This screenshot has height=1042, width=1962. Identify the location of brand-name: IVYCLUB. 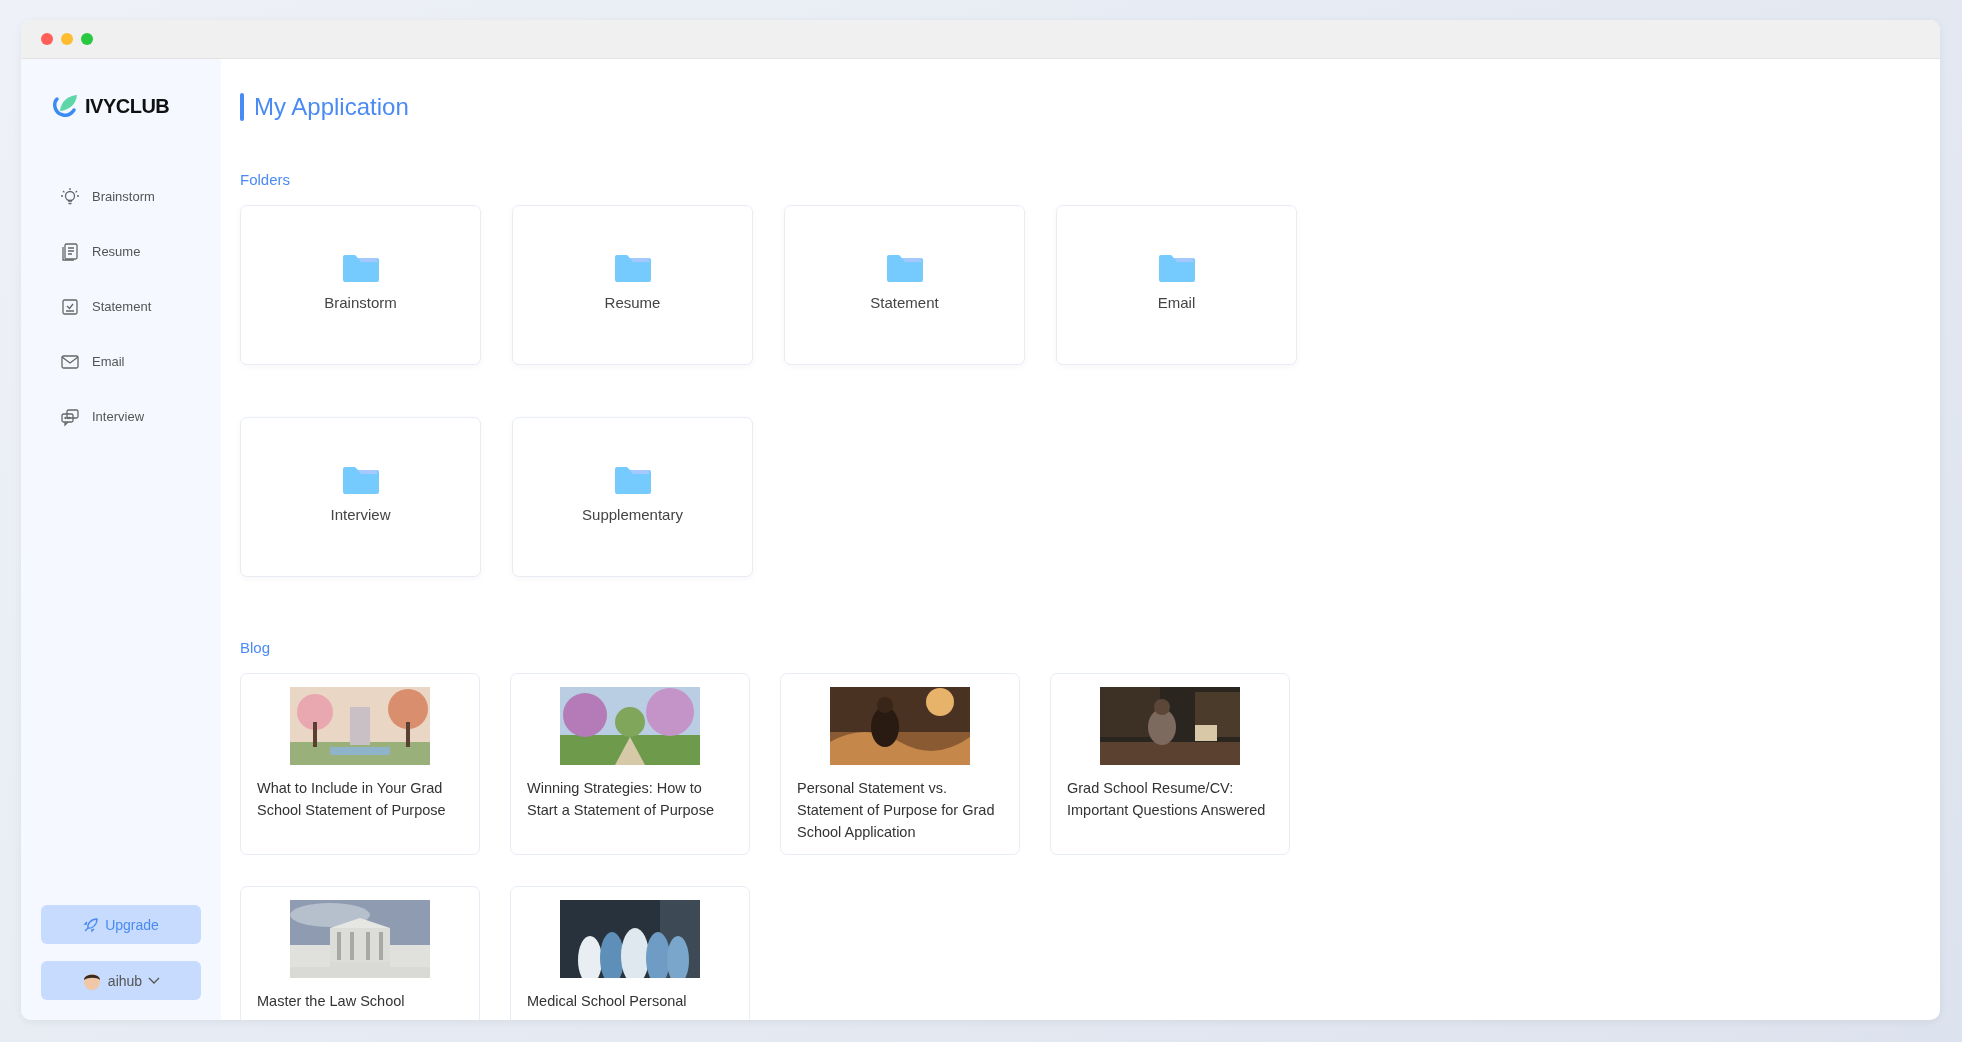
(127, 106).